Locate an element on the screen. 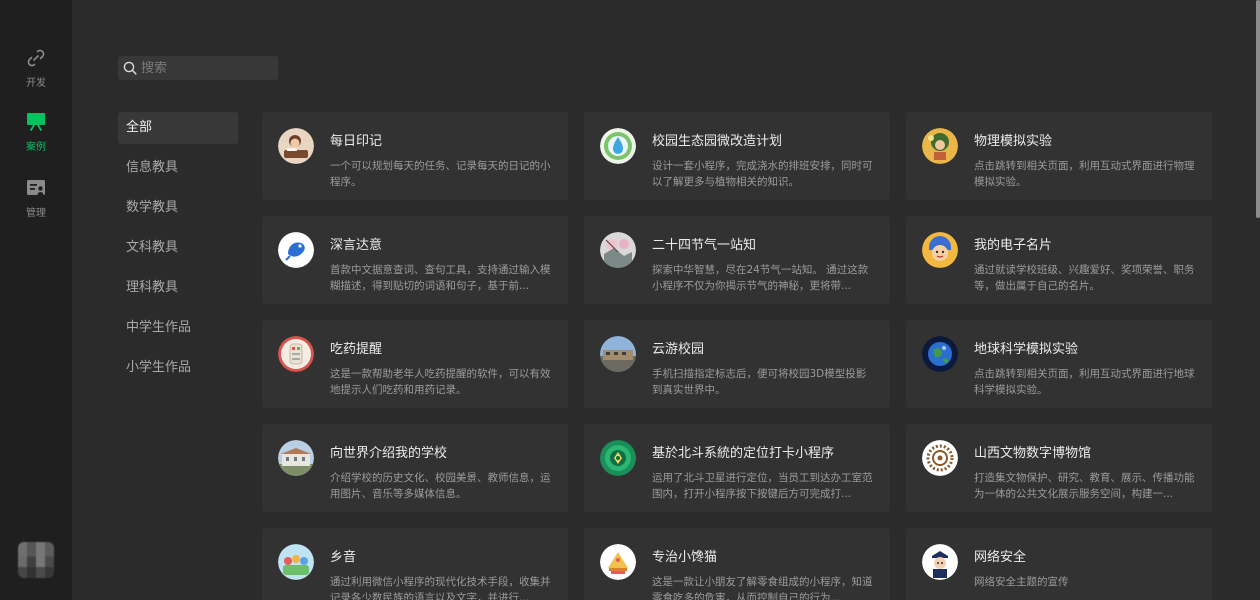 The image size is (1260, 600). link-icon is located at coordinates (36, 58).